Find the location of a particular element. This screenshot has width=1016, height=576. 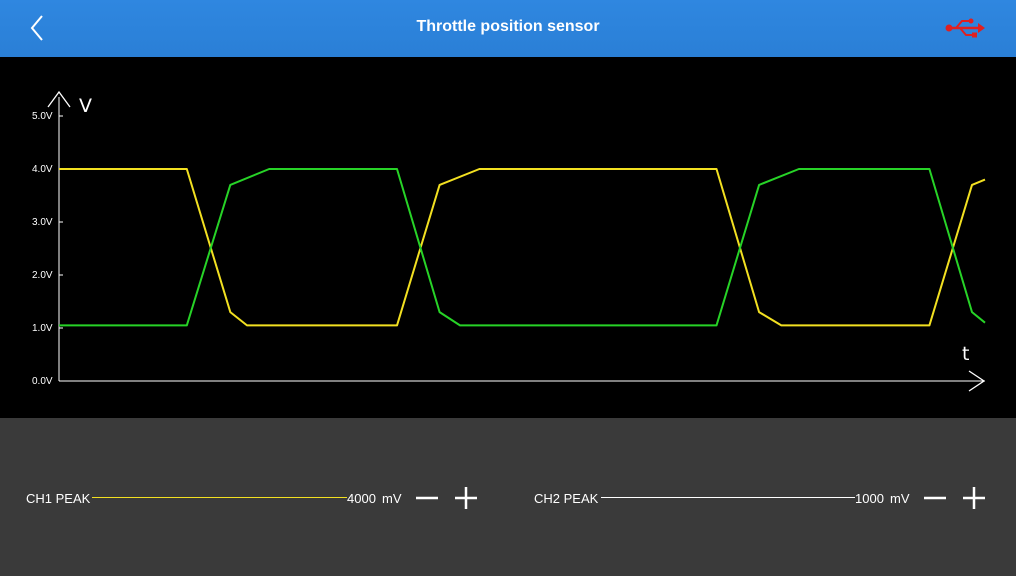

ch1-label: CH1 PEAK is located at coordinates (58, 498).